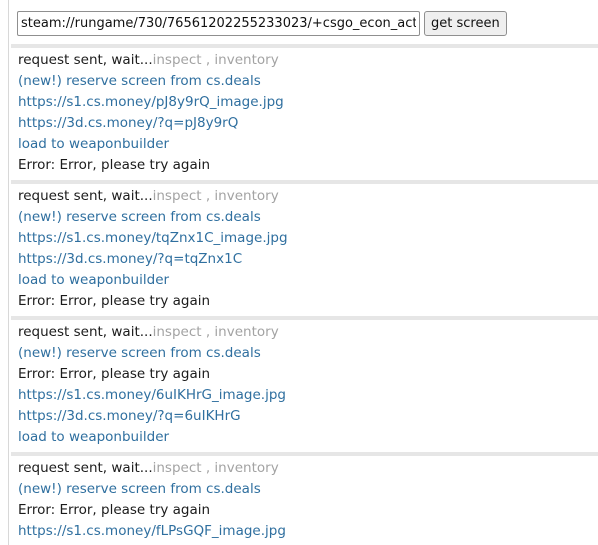 This screenshot has height=545, width=598. Describe the element at coordinates (8, 272) in the screenshot. I see `left-border` at that location.